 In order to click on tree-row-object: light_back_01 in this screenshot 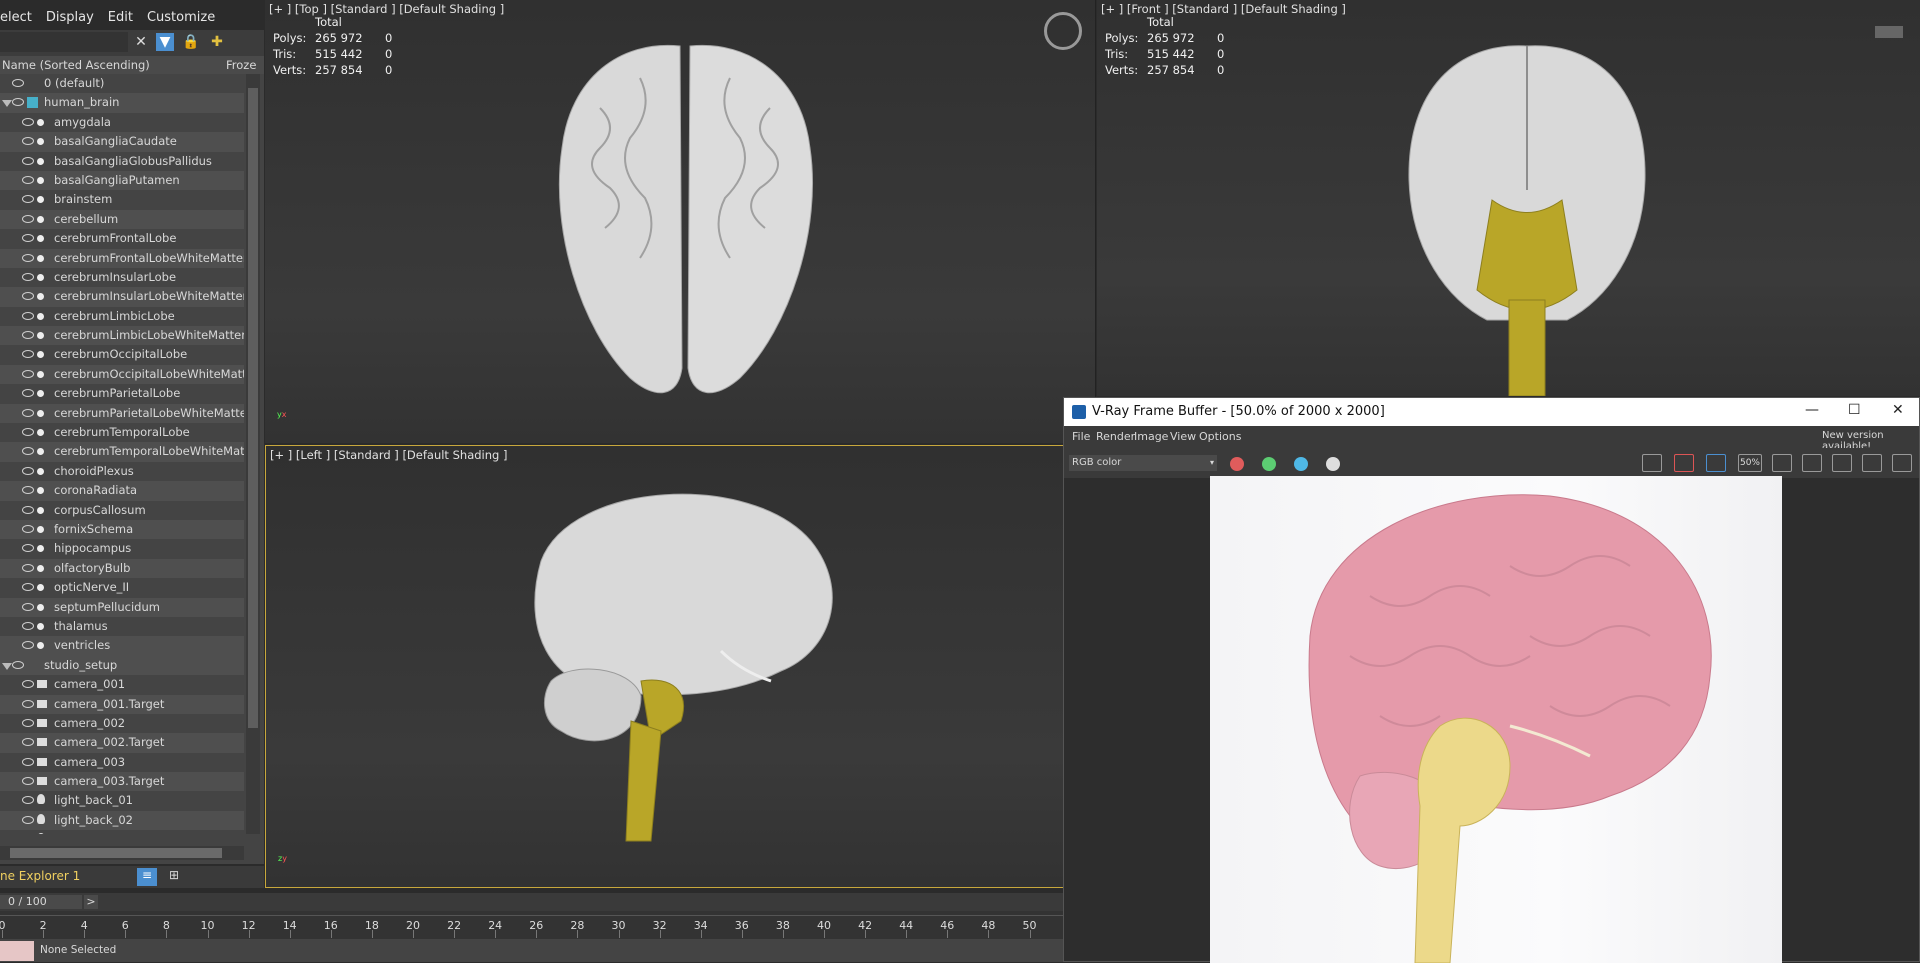, I will do `click(122, 800)`.